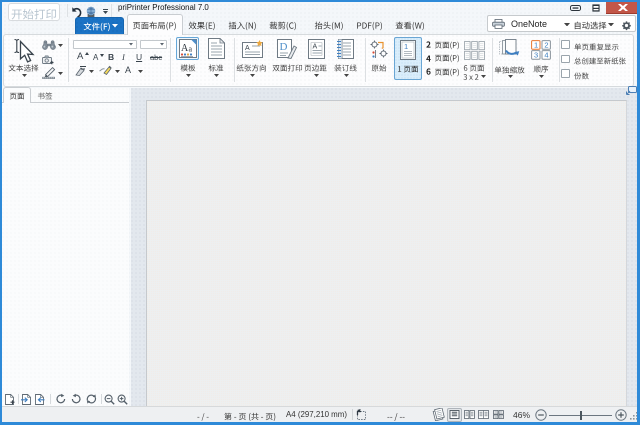 This screenshot has width=640, height=425. What do you see at coordinates (536, 54) in the screenshot?
I see `svg-text: 3` at bounding box center [536, 54].